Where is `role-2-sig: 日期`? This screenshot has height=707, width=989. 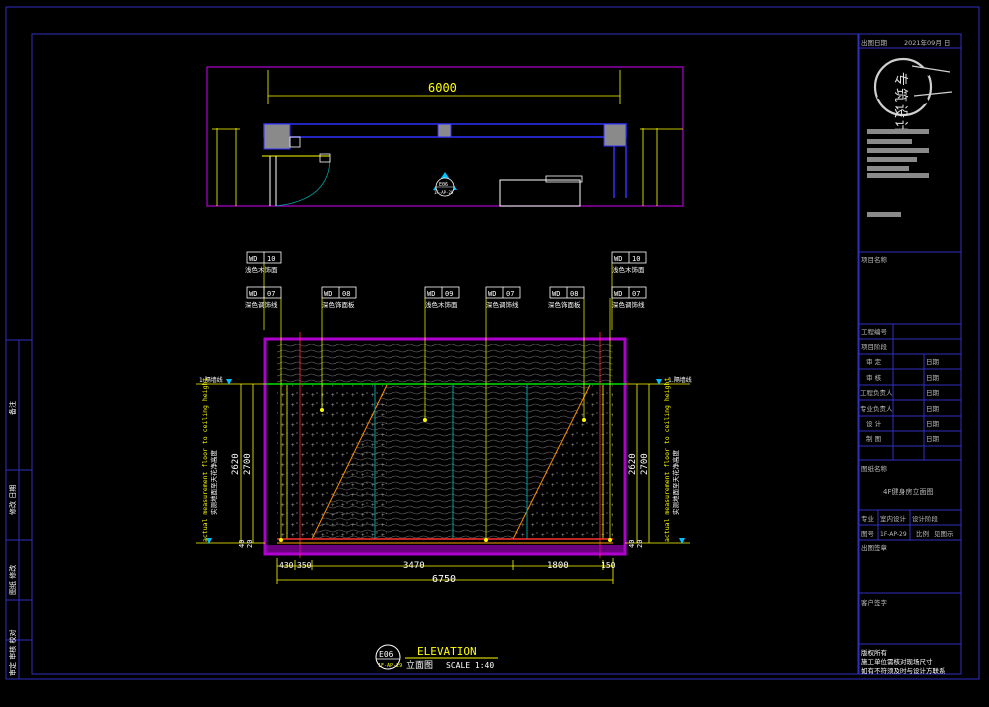
role-2-sig: 日期 is located at coordinates (933, 393).